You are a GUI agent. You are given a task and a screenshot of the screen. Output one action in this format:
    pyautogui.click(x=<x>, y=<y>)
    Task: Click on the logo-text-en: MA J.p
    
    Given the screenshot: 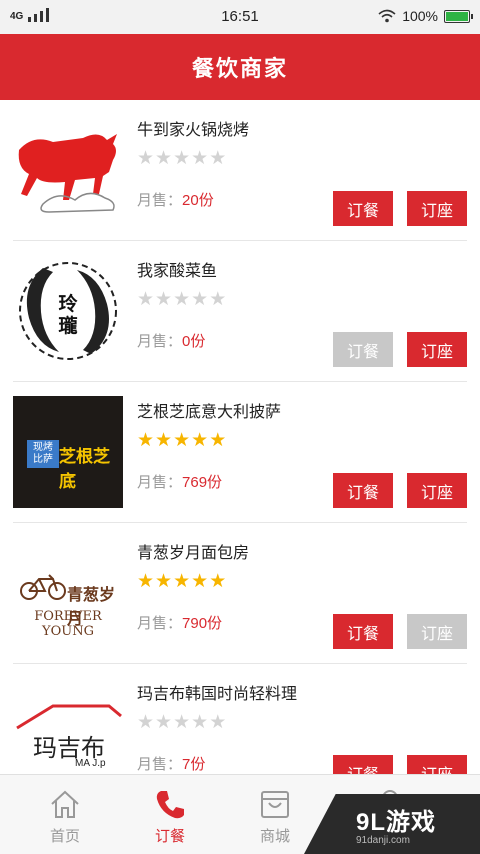 What is the action you would take?
    pyautogui.click(x=90, y=763)
    